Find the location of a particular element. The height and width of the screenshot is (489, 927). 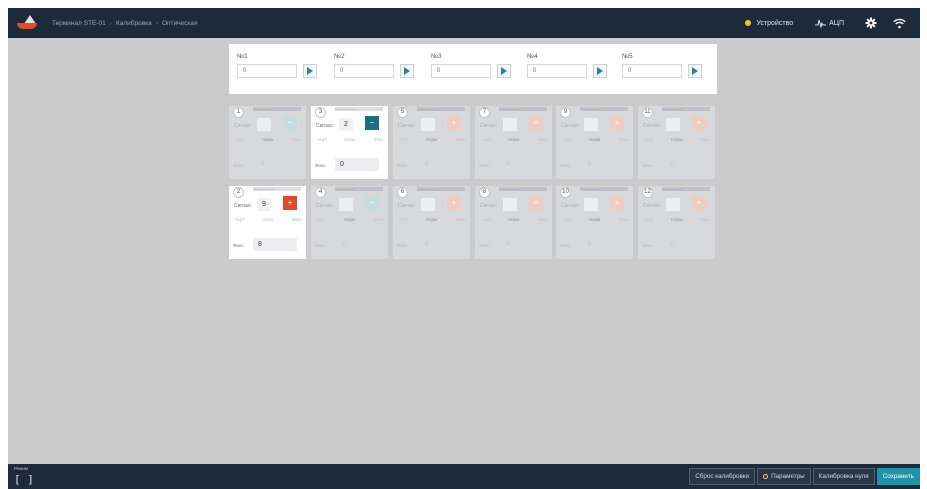

mode-indicator: Режим [ ] is located at coordinates (24, 476).